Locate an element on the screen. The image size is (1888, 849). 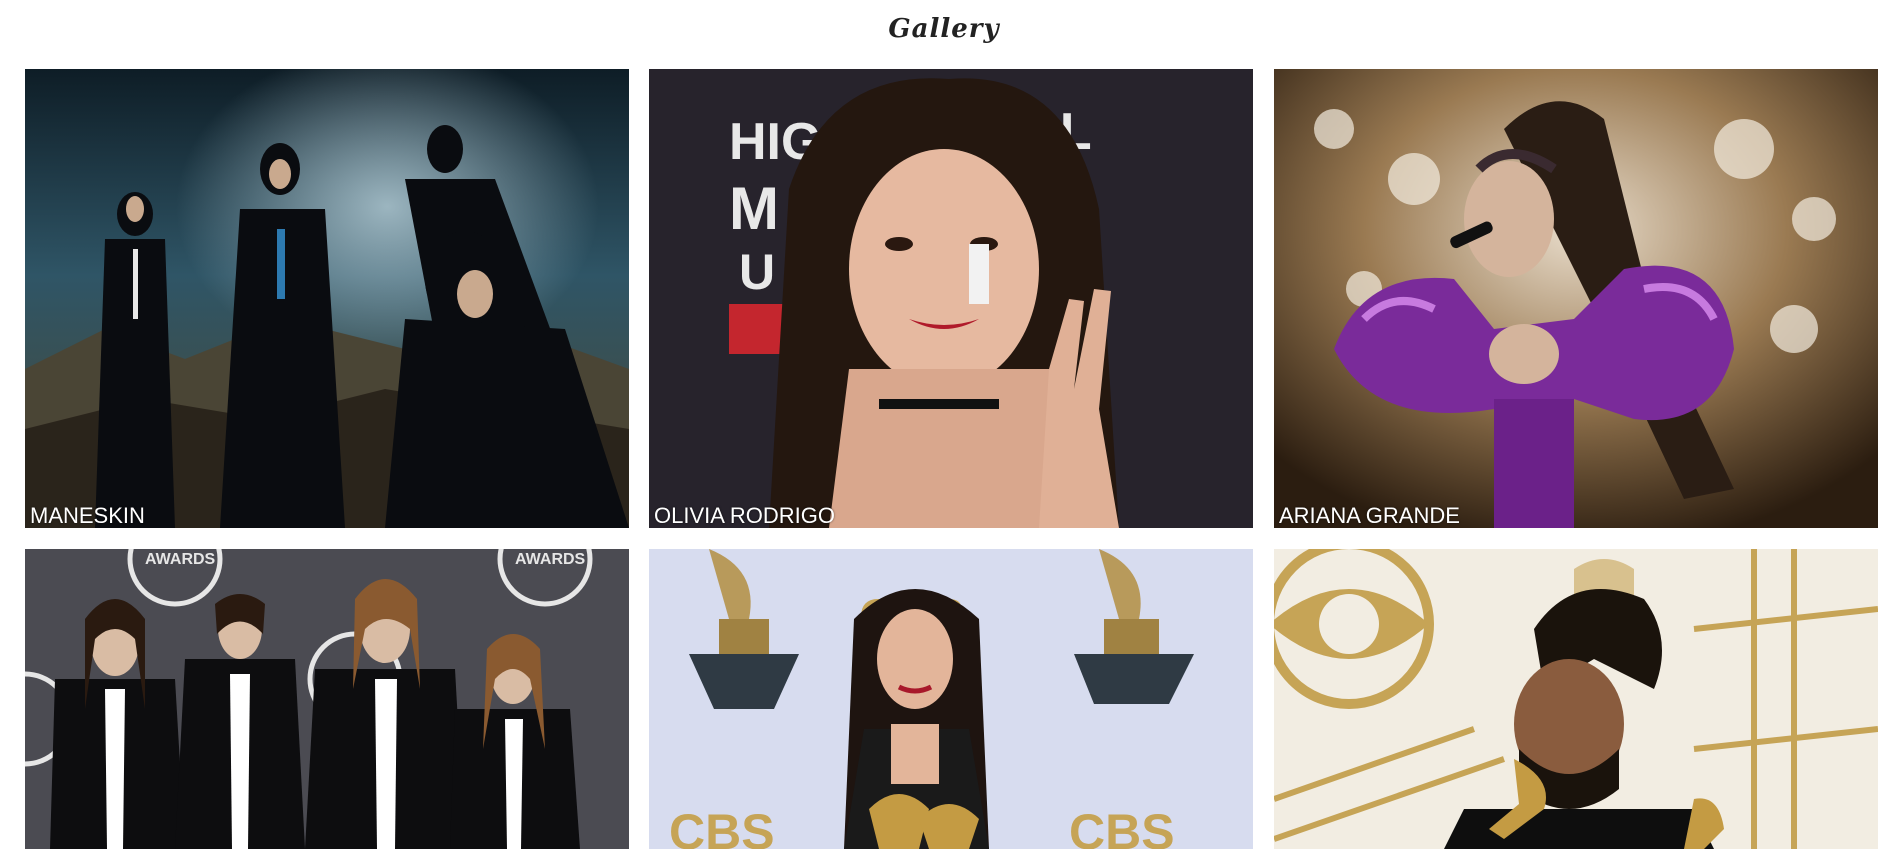
gallery-item is located at coordinates (1576, 699).